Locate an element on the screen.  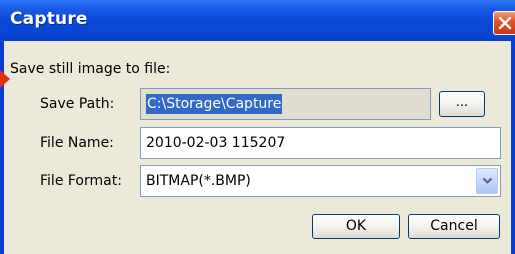
file-name-label: File Name: is located at coordinates (77, 143).